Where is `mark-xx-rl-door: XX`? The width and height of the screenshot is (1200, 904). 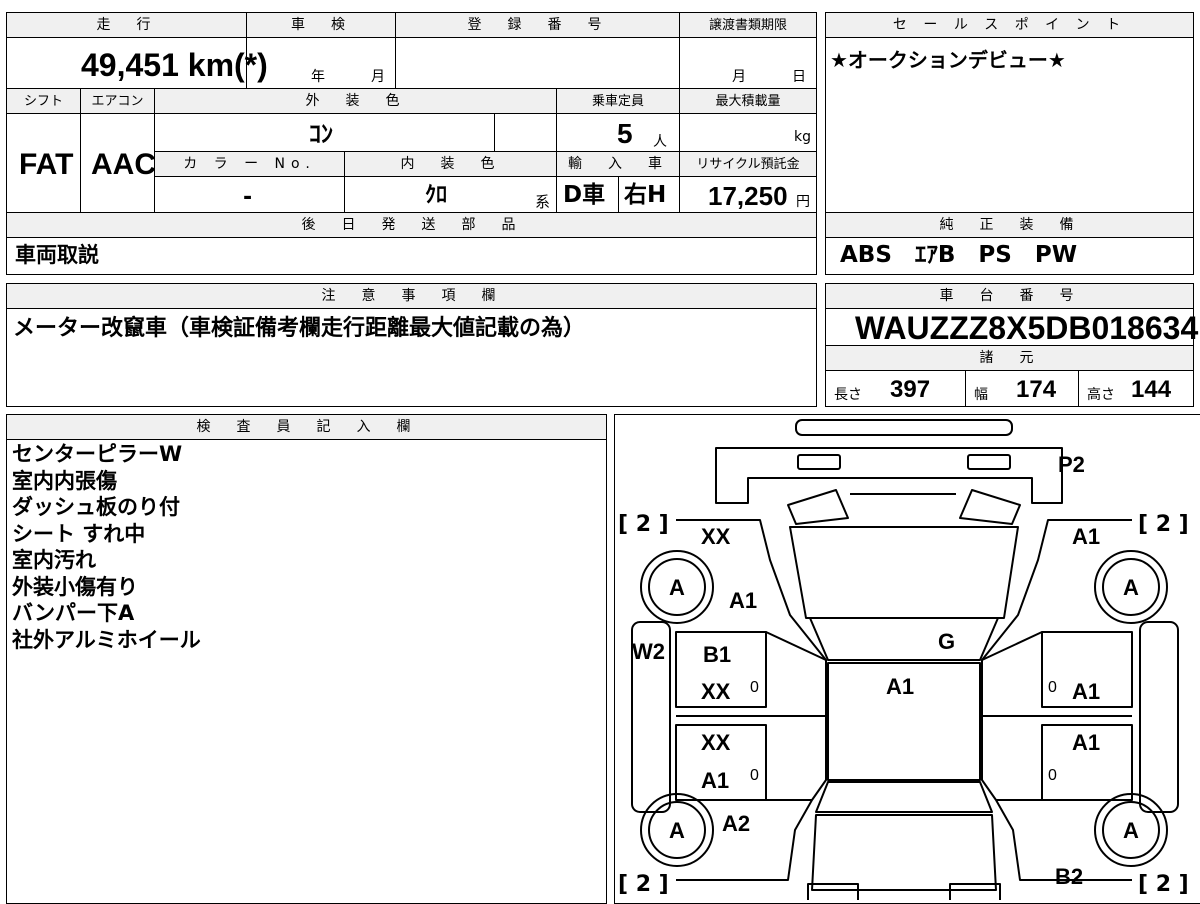
mark-xx-rl-door: XX is located at coordinates (716, 742).